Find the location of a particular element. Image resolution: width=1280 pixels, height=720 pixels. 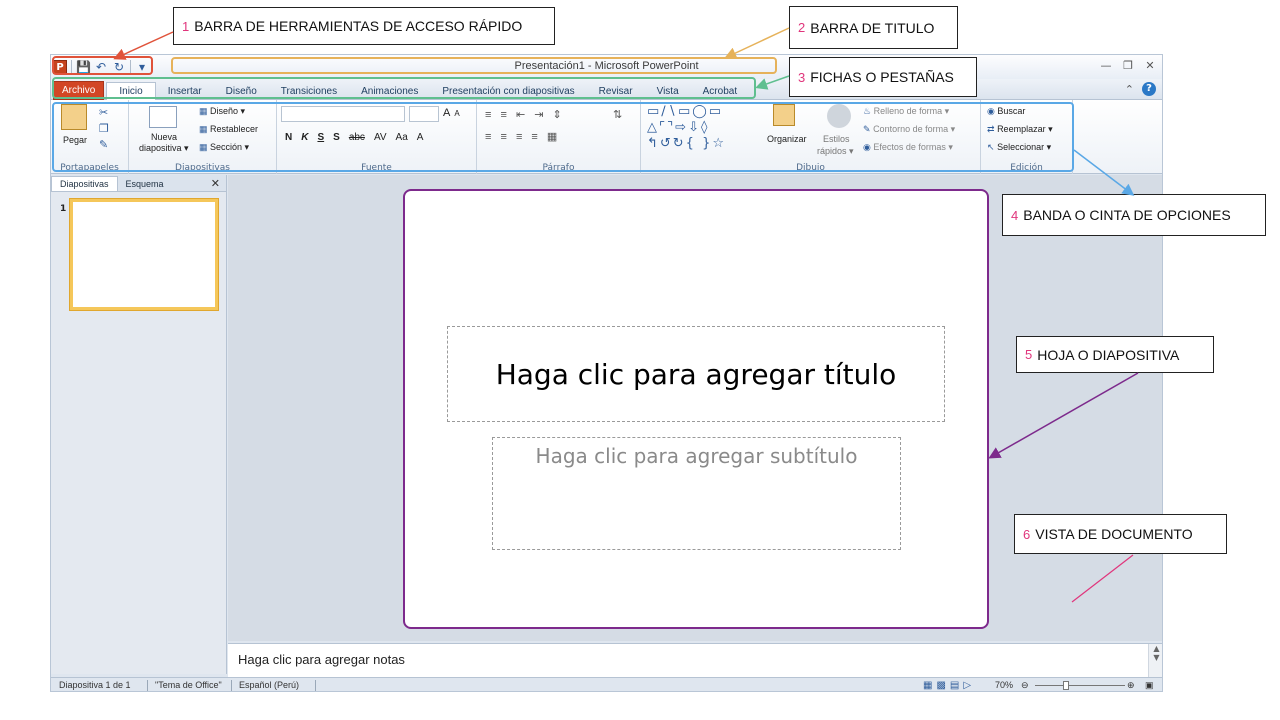

arrow-ribbon is located at coordinates (1104, 172).